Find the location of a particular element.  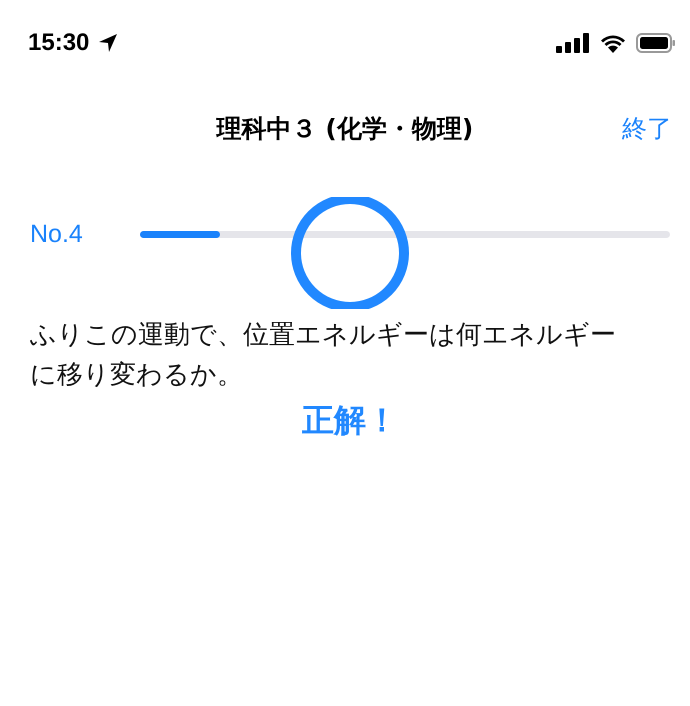

screen-title: 理科中３ (化学・物理) is located at coordinates (345, 128).